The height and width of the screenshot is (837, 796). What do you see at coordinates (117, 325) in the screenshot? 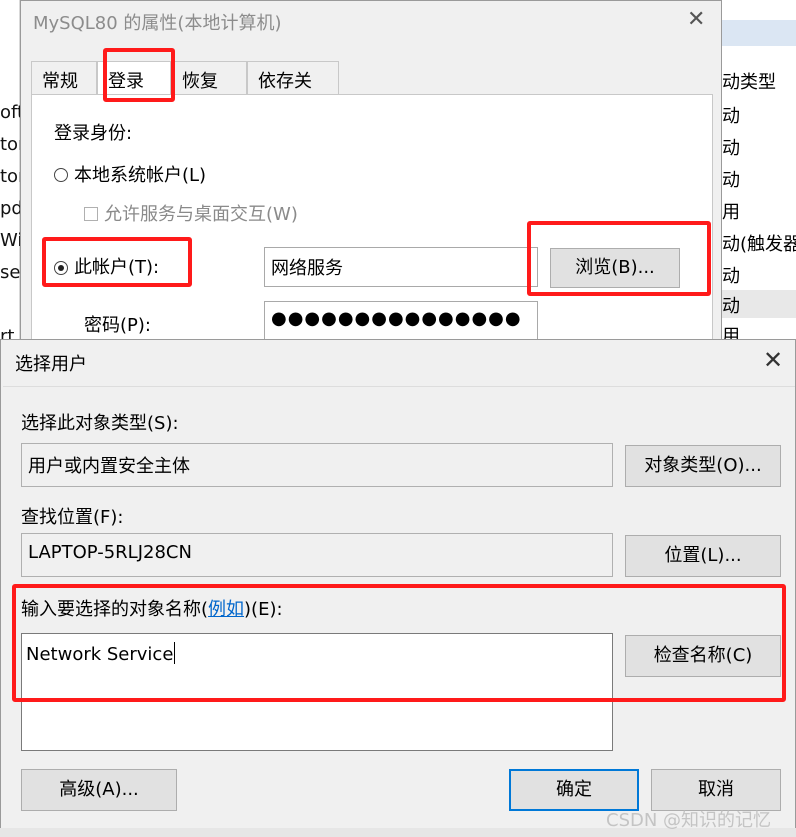
I see `password-label: 密码(P):` at bounding box center [117, 325].